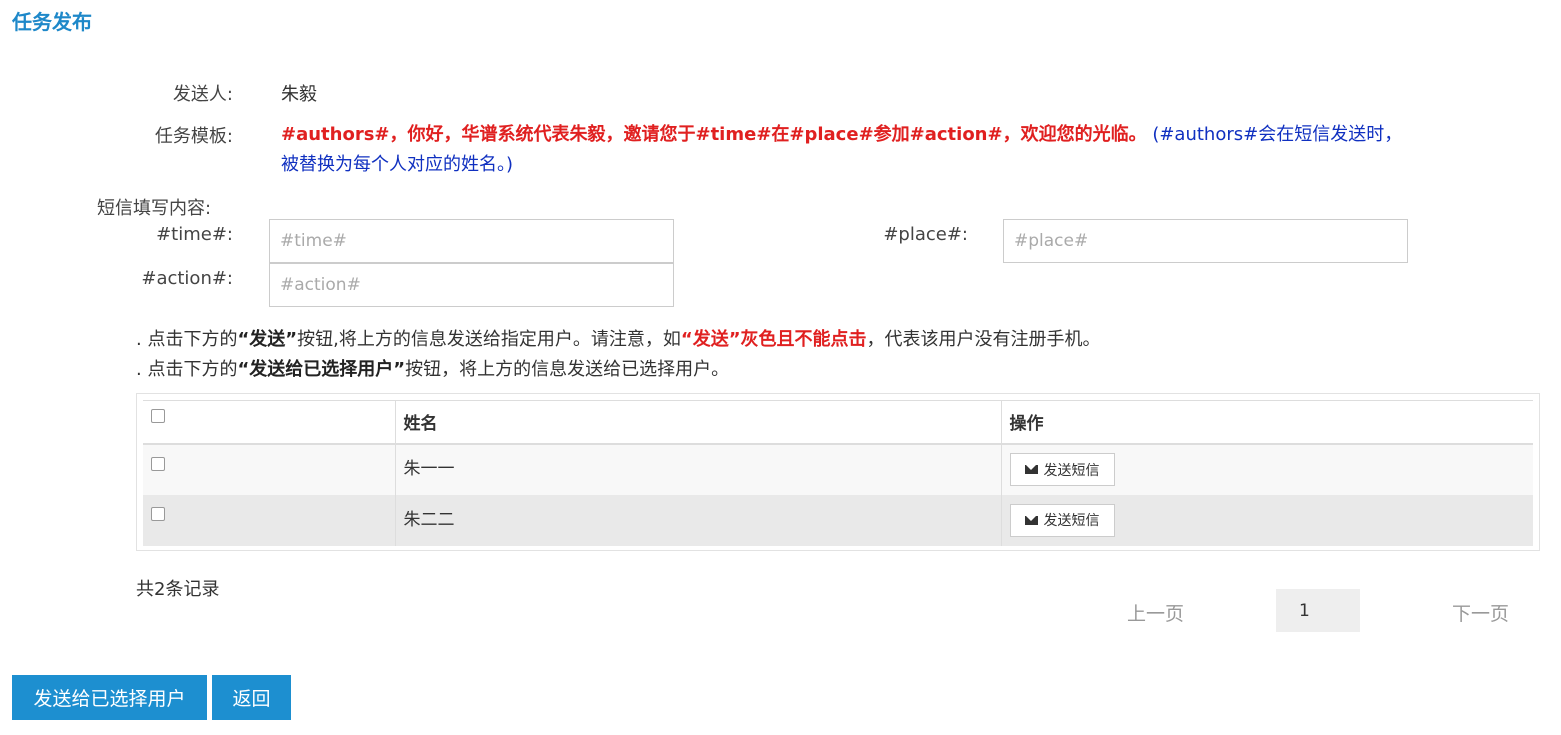 The image size is (1561, 735). I want to click on sender-value: 朱毅, so click(299, 94).